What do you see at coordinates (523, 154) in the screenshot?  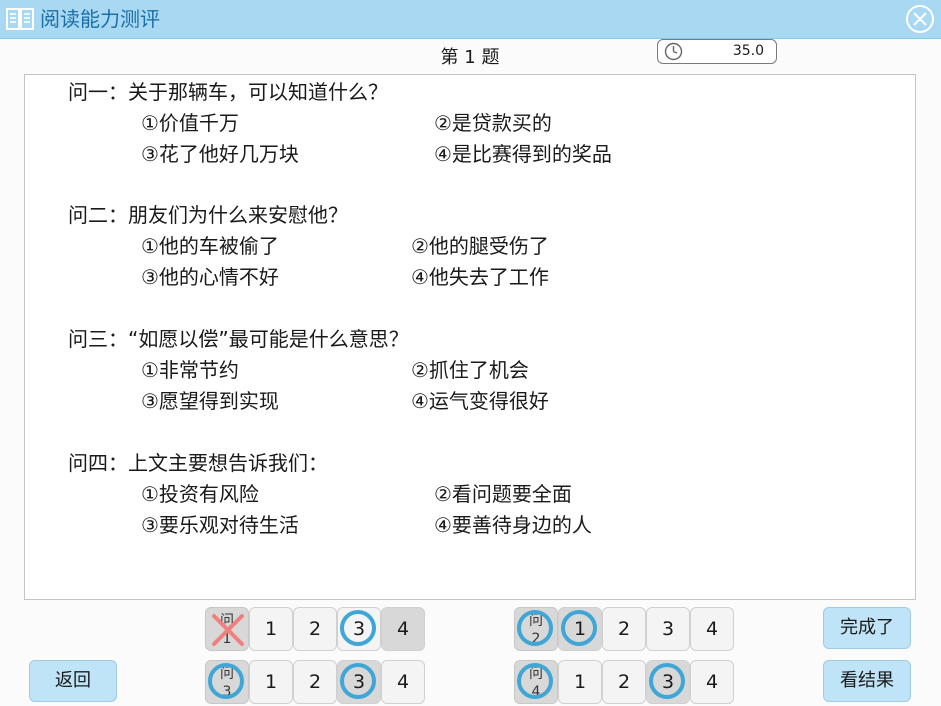 I see `q1-option-4: ④是比赛得到的奖品` at bounding box center [523, 154].